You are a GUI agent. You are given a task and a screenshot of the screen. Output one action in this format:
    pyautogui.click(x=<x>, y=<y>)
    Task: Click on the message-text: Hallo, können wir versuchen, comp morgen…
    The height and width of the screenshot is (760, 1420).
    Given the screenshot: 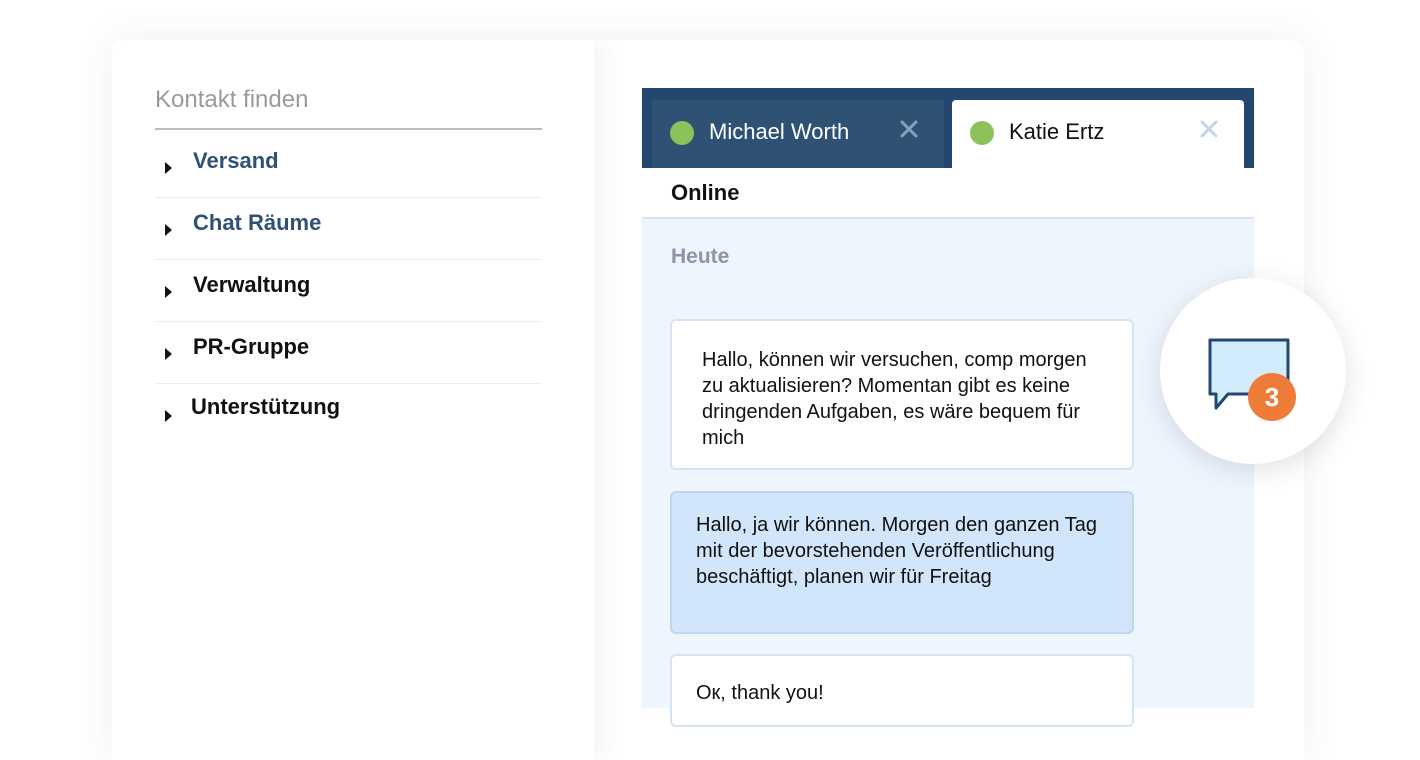 What is the action you would take?
    pyautogui.click(x=894, y=399)
    